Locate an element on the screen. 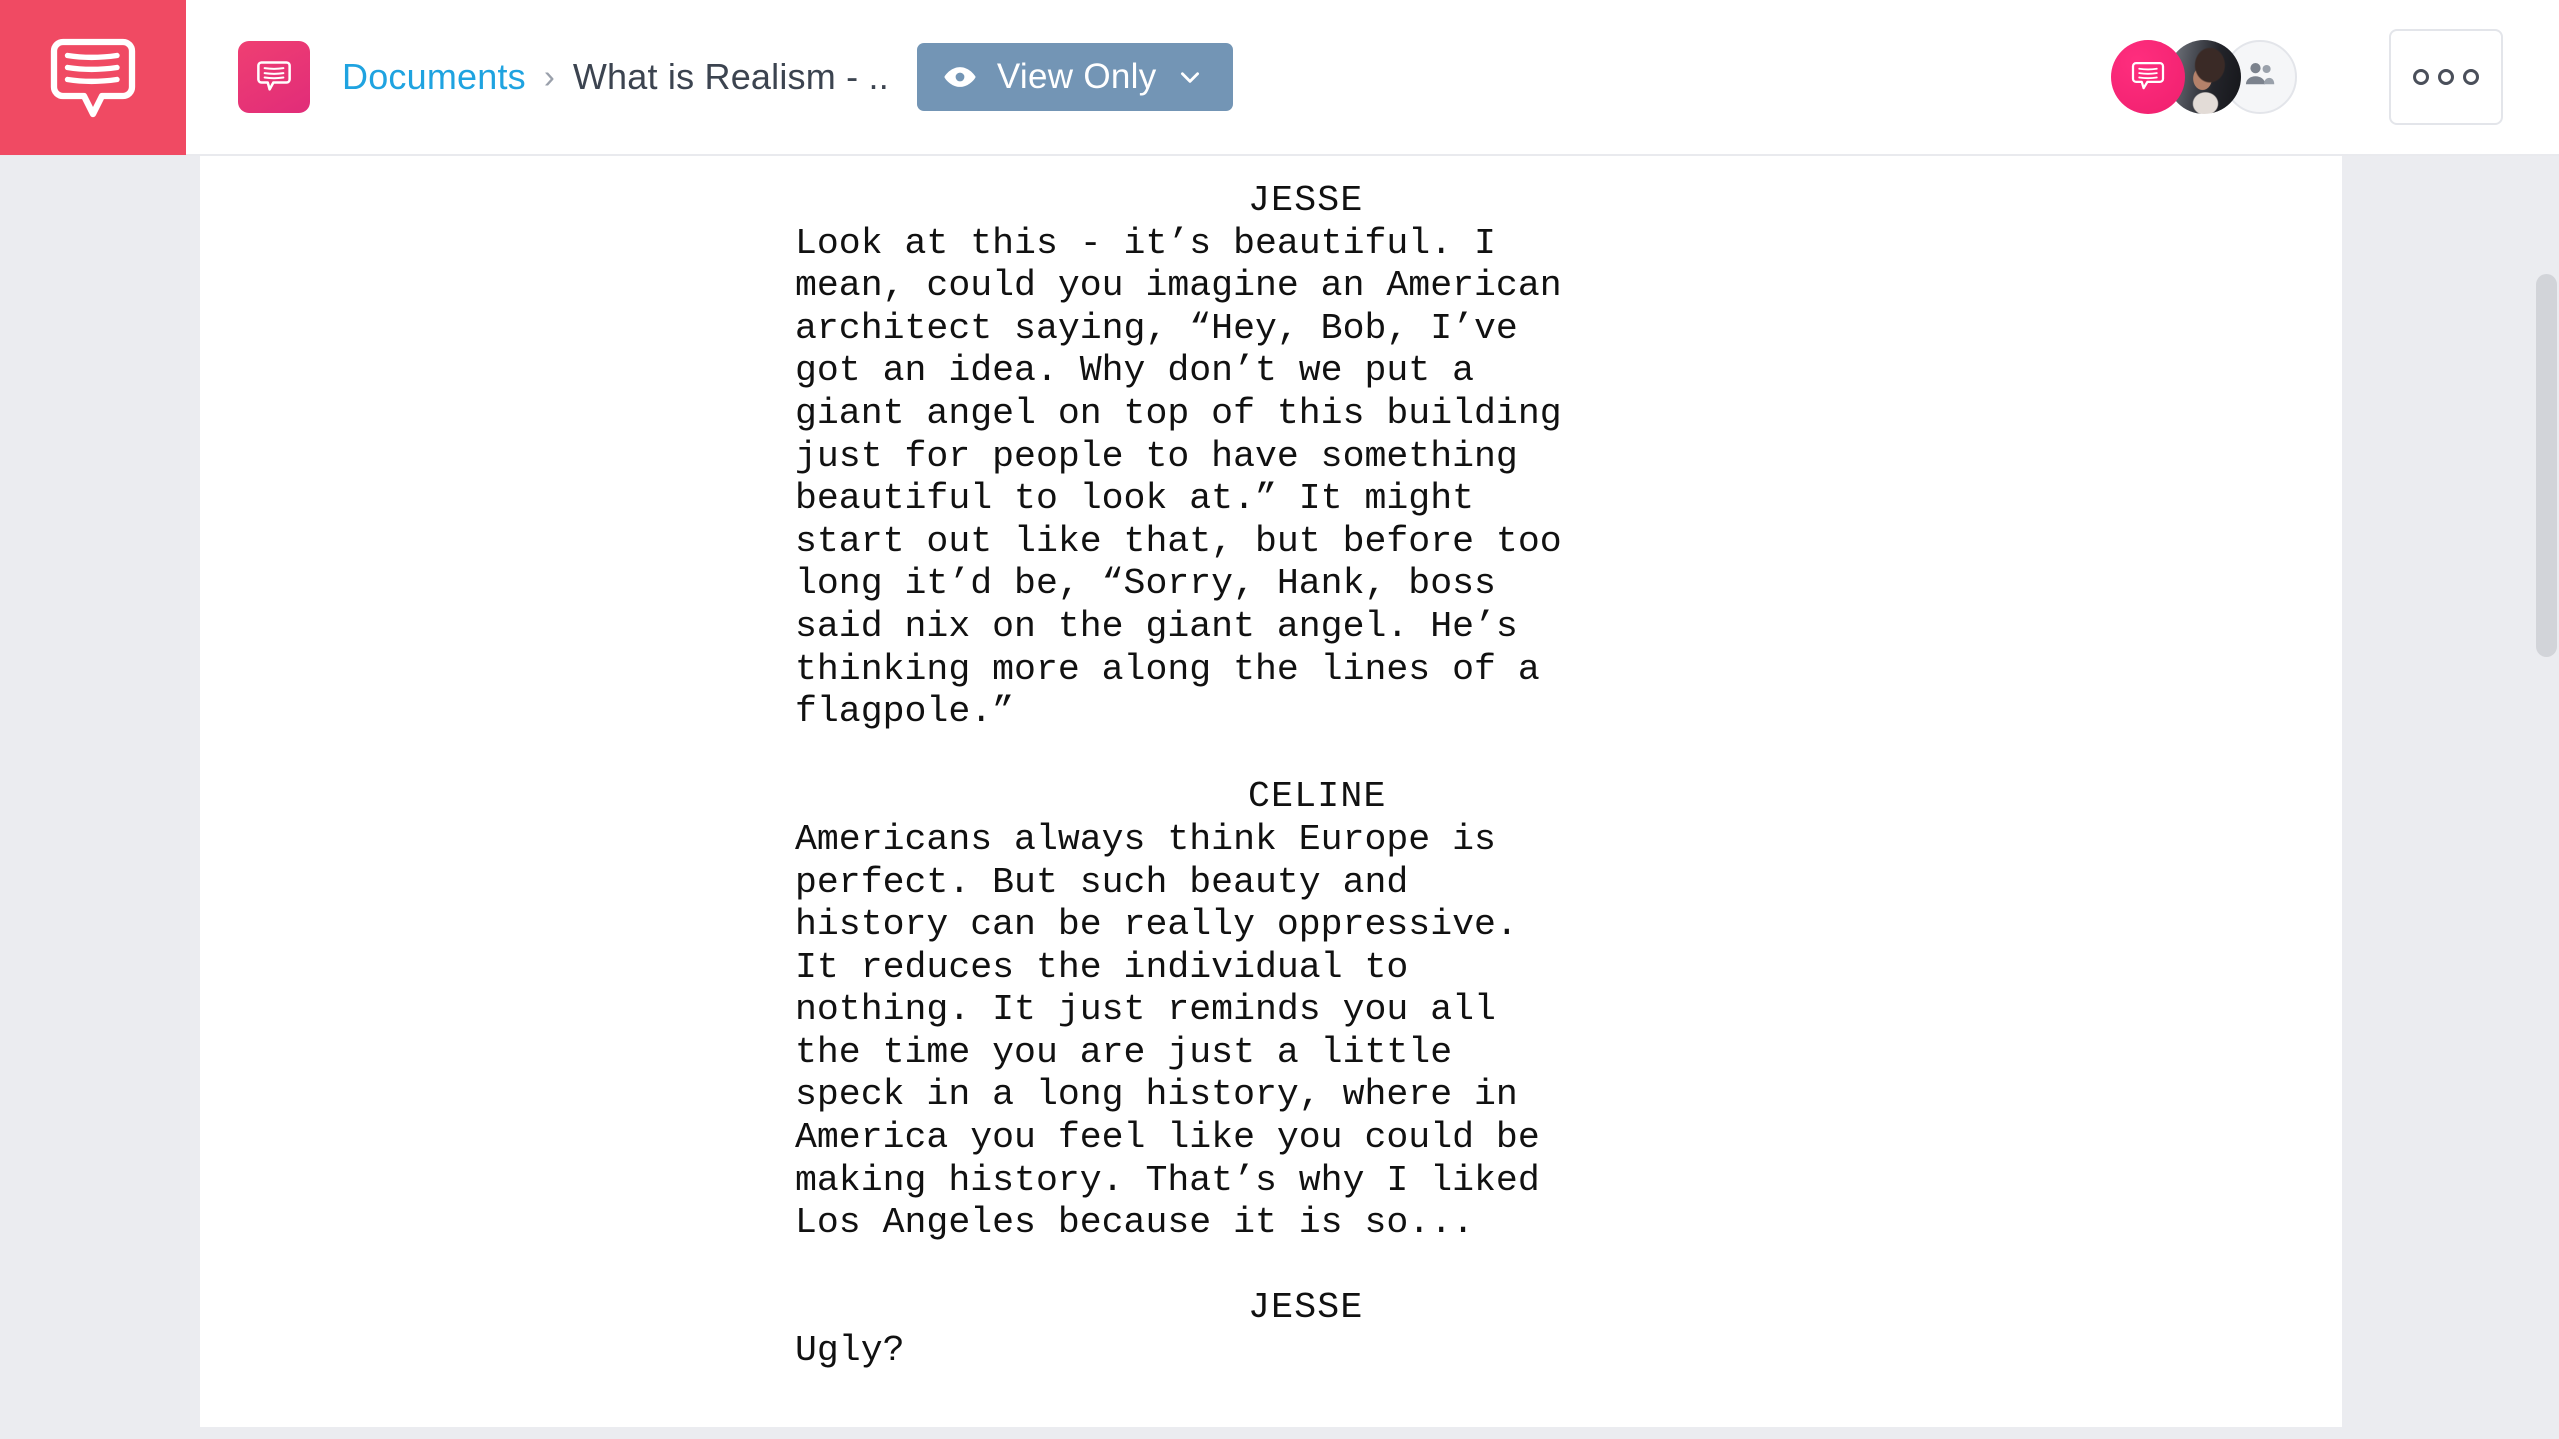  breadcrumb-document-icon is located at coordinates (274, 77).